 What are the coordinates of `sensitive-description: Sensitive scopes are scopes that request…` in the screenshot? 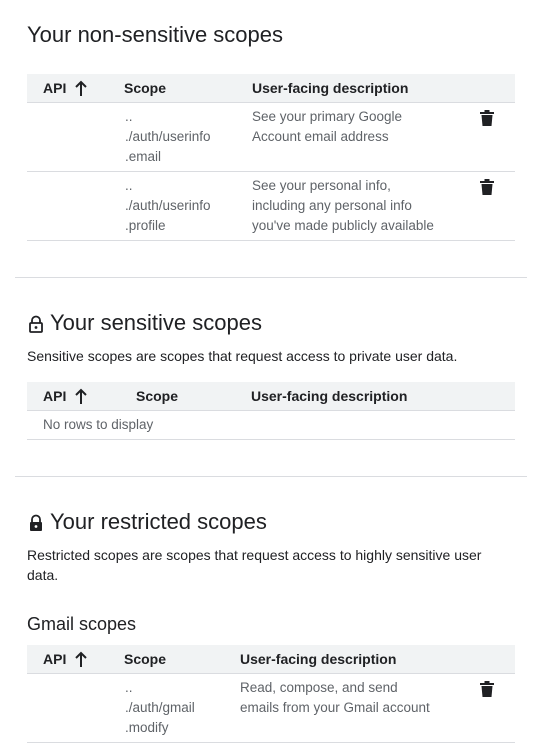 It's located at (242, 356).